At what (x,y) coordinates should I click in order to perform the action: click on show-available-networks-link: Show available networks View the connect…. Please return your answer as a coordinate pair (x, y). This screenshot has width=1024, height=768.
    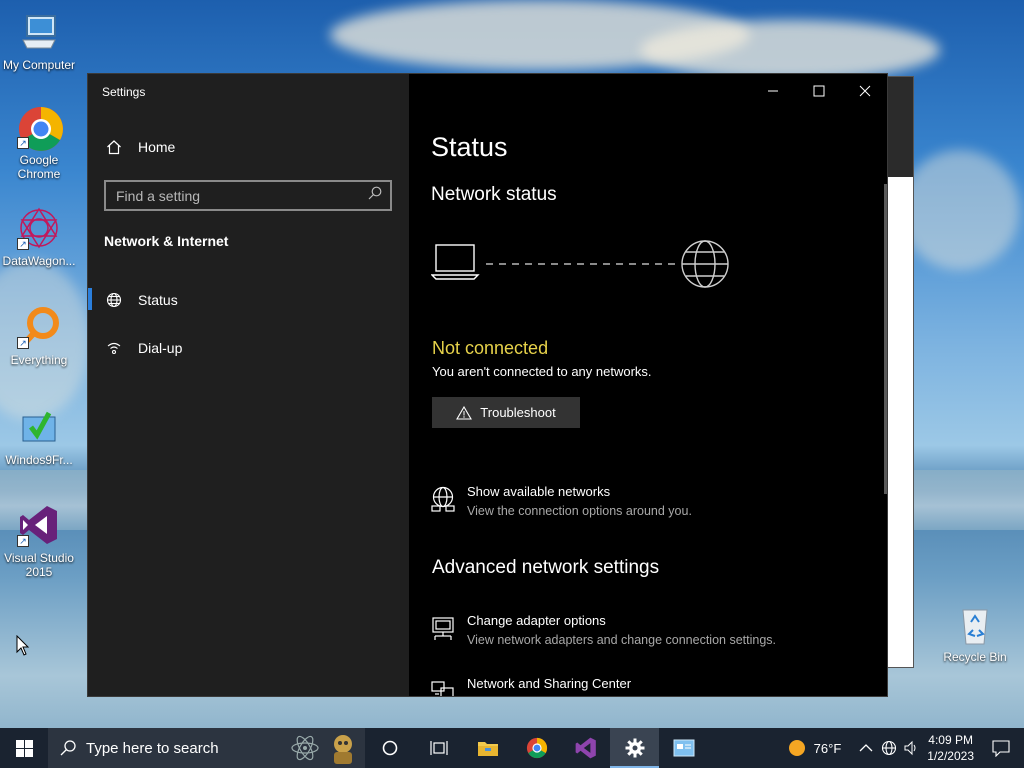
    Looking at the image, I should click on (561, 501).